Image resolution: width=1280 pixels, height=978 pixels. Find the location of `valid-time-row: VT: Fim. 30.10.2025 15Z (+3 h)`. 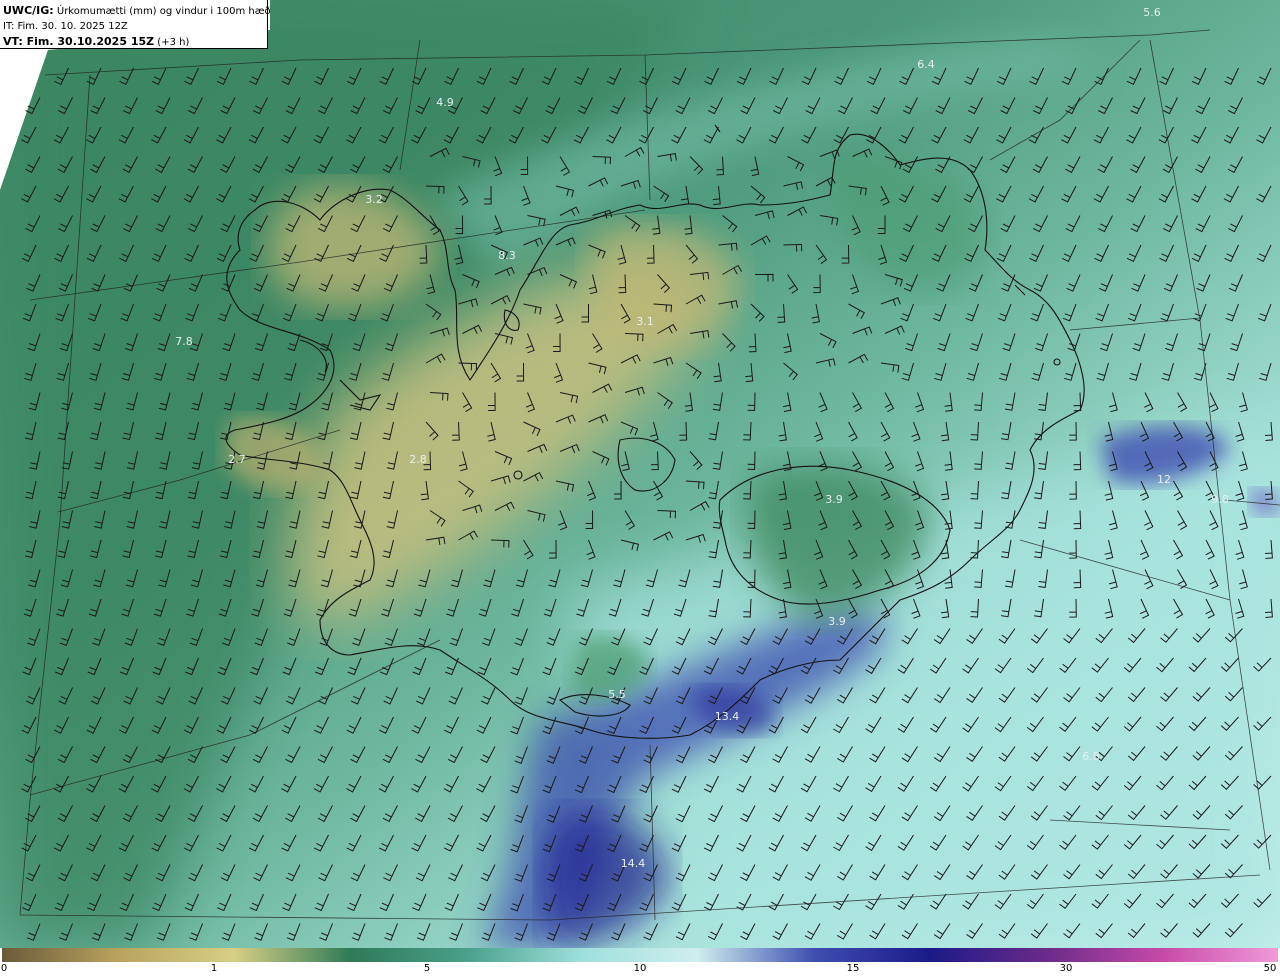

valid-time-row: VT: Fim. 30.10.2025 15Z (+3 h) is located at coordinates (135, 42).